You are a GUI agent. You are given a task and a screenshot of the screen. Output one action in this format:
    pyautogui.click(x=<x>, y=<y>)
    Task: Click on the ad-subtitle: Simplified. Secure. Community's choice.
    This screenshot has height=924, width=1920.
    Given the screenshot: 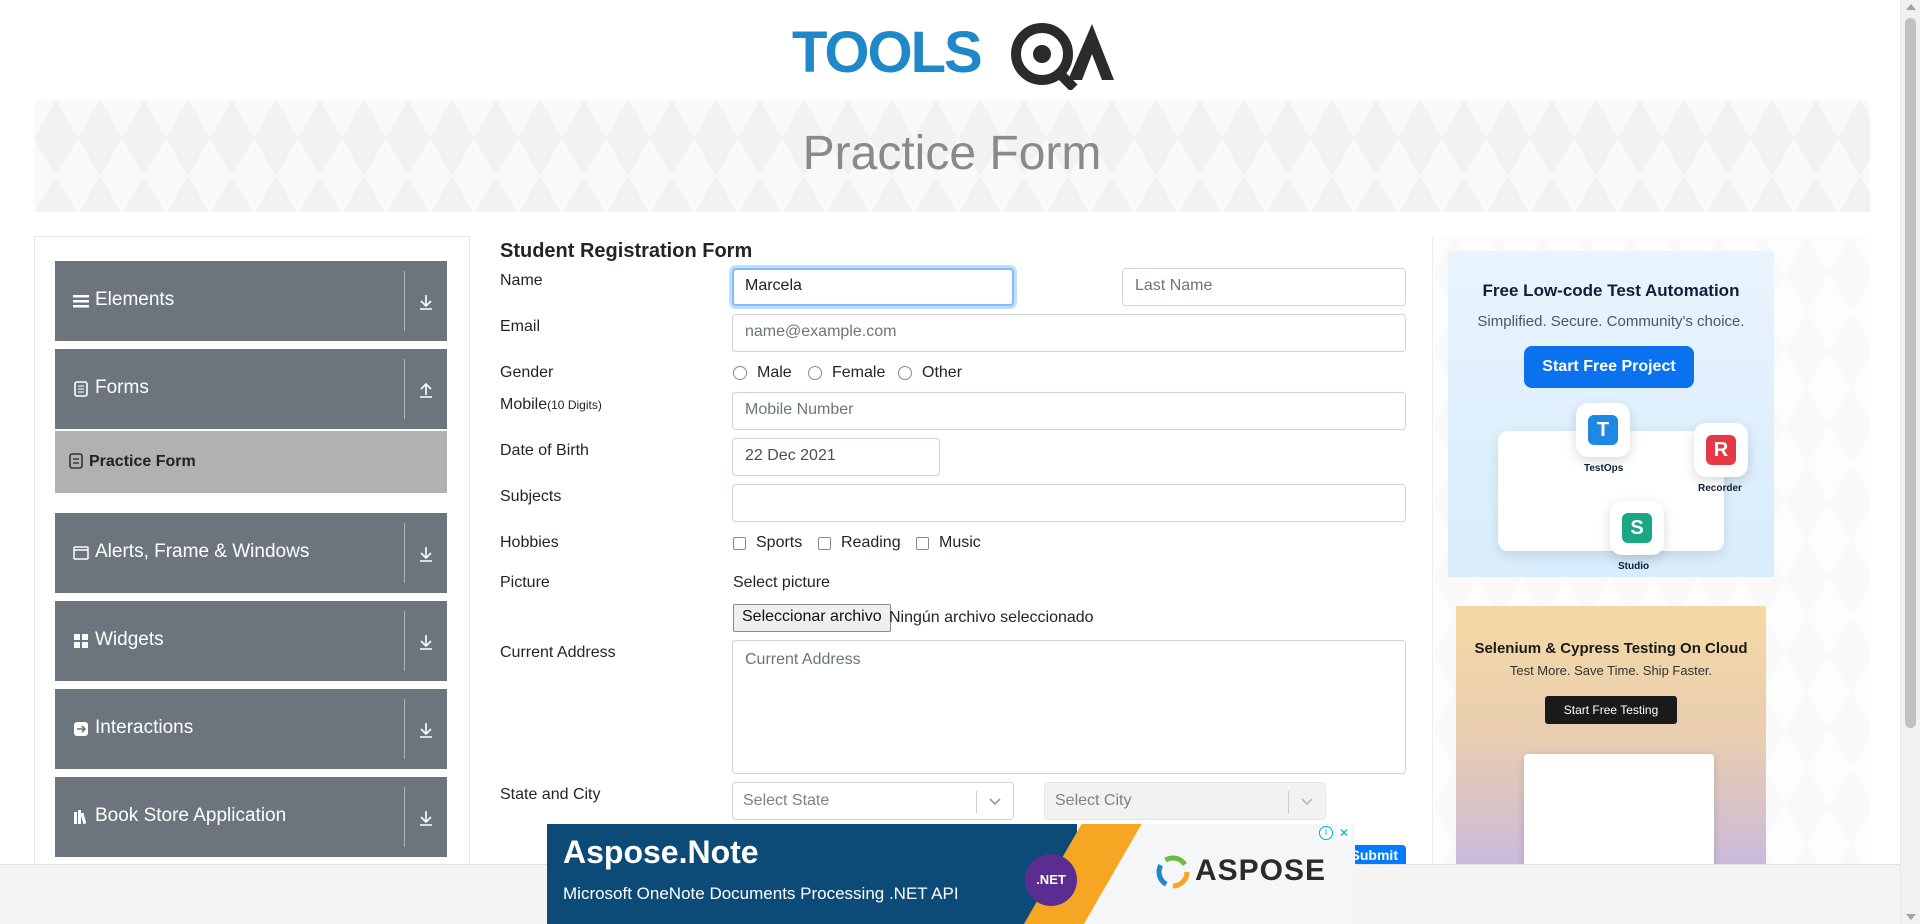 What is the action you would take?
    pyautogui.click(x=1611, y=321)
    